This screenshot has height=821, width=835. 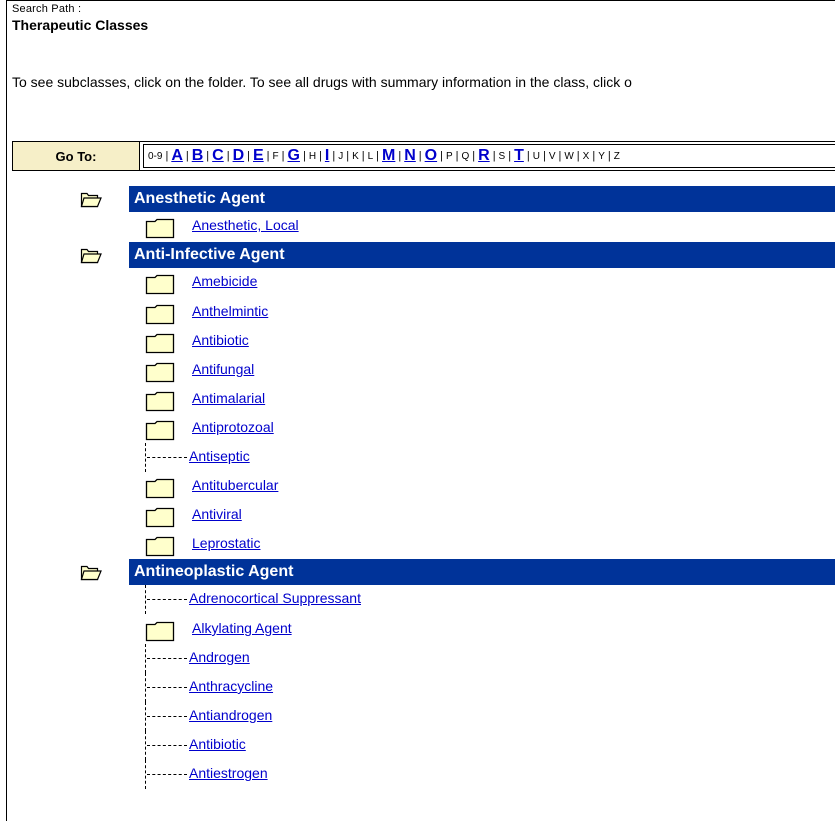 What do you see at coordinates (552, 156) in the screenshot?
I see `alphabet-v-label: V` at bounding box center [552, 156].